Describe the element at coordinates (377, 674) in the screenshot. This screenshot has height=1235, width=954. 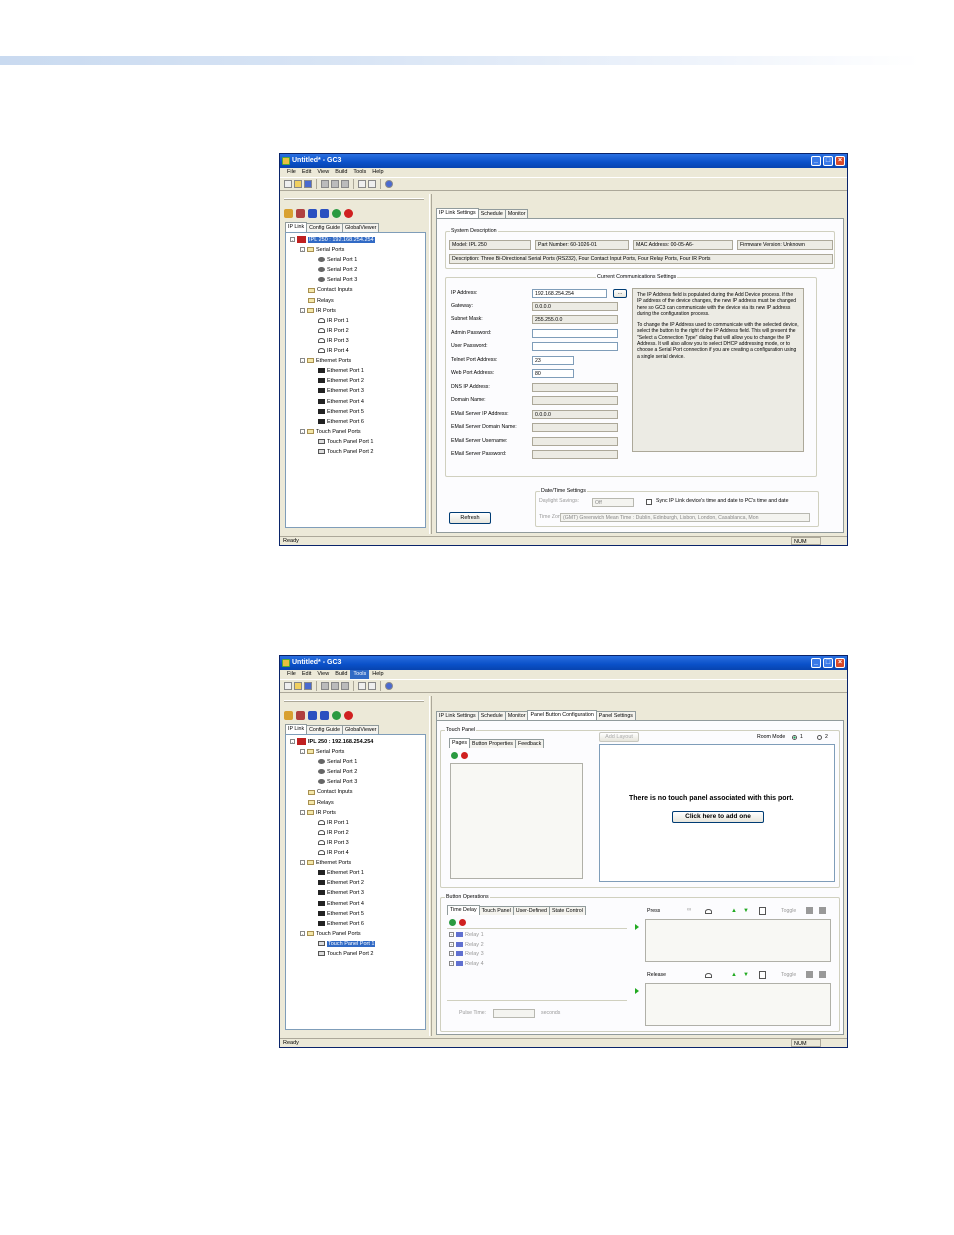
I see `menu-help: Help` at that location.